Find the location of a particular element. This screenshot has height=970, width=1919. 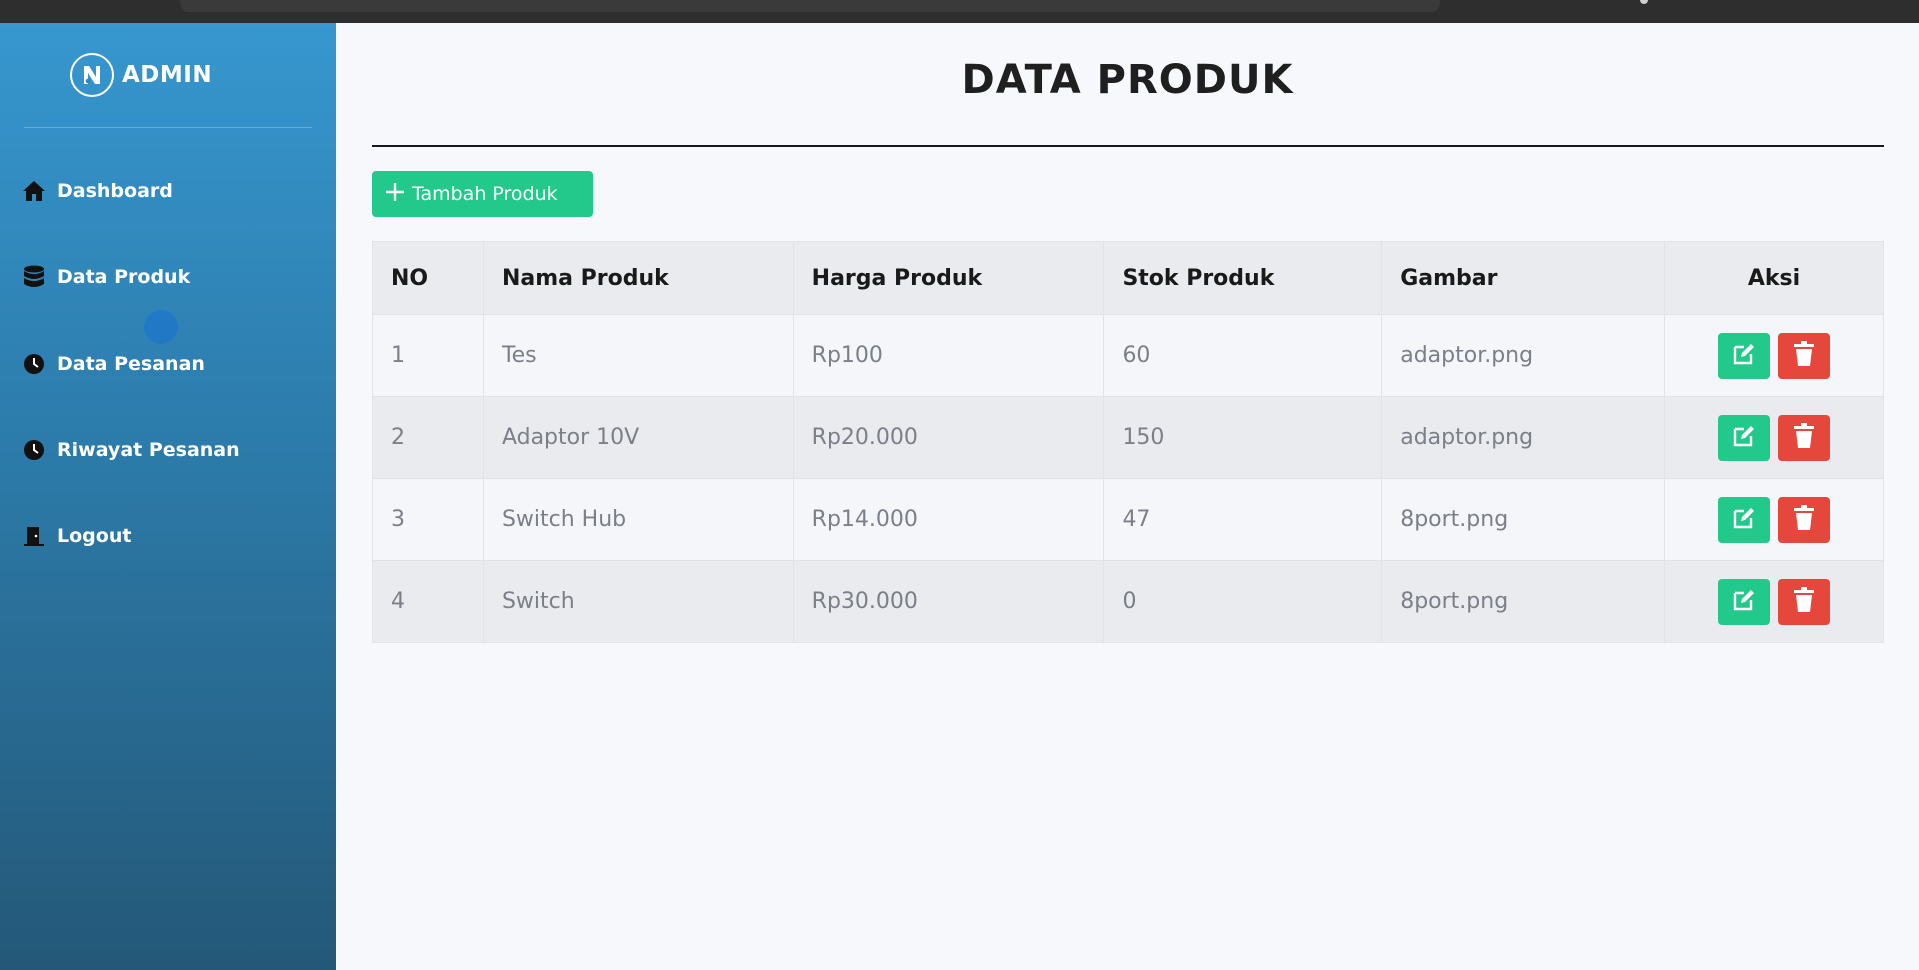

home-icon is located at coordinates (34, 191).